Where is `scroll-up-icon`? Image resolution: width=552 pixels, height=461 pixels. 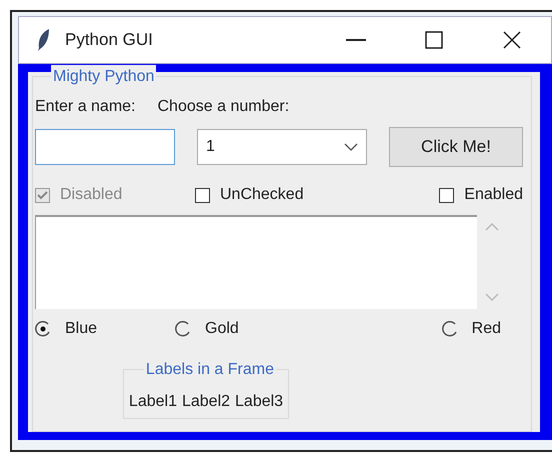
scroll-up-icon is located at coordinates (492, 227).